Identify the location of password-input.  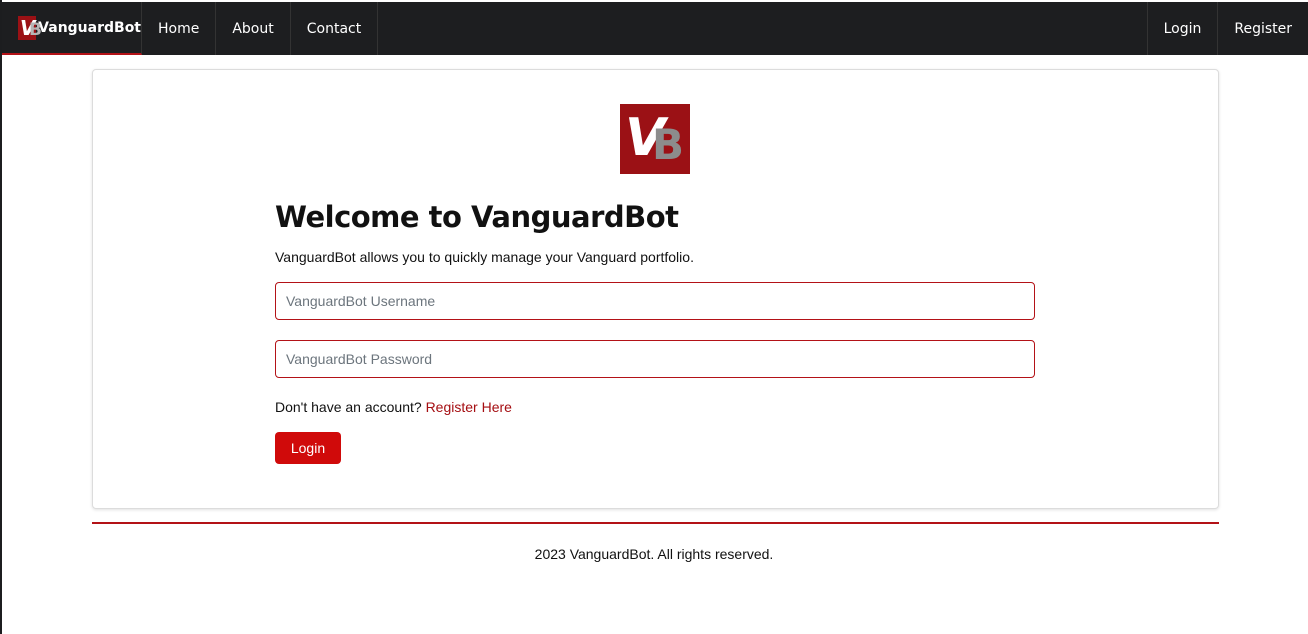
(655, 359).